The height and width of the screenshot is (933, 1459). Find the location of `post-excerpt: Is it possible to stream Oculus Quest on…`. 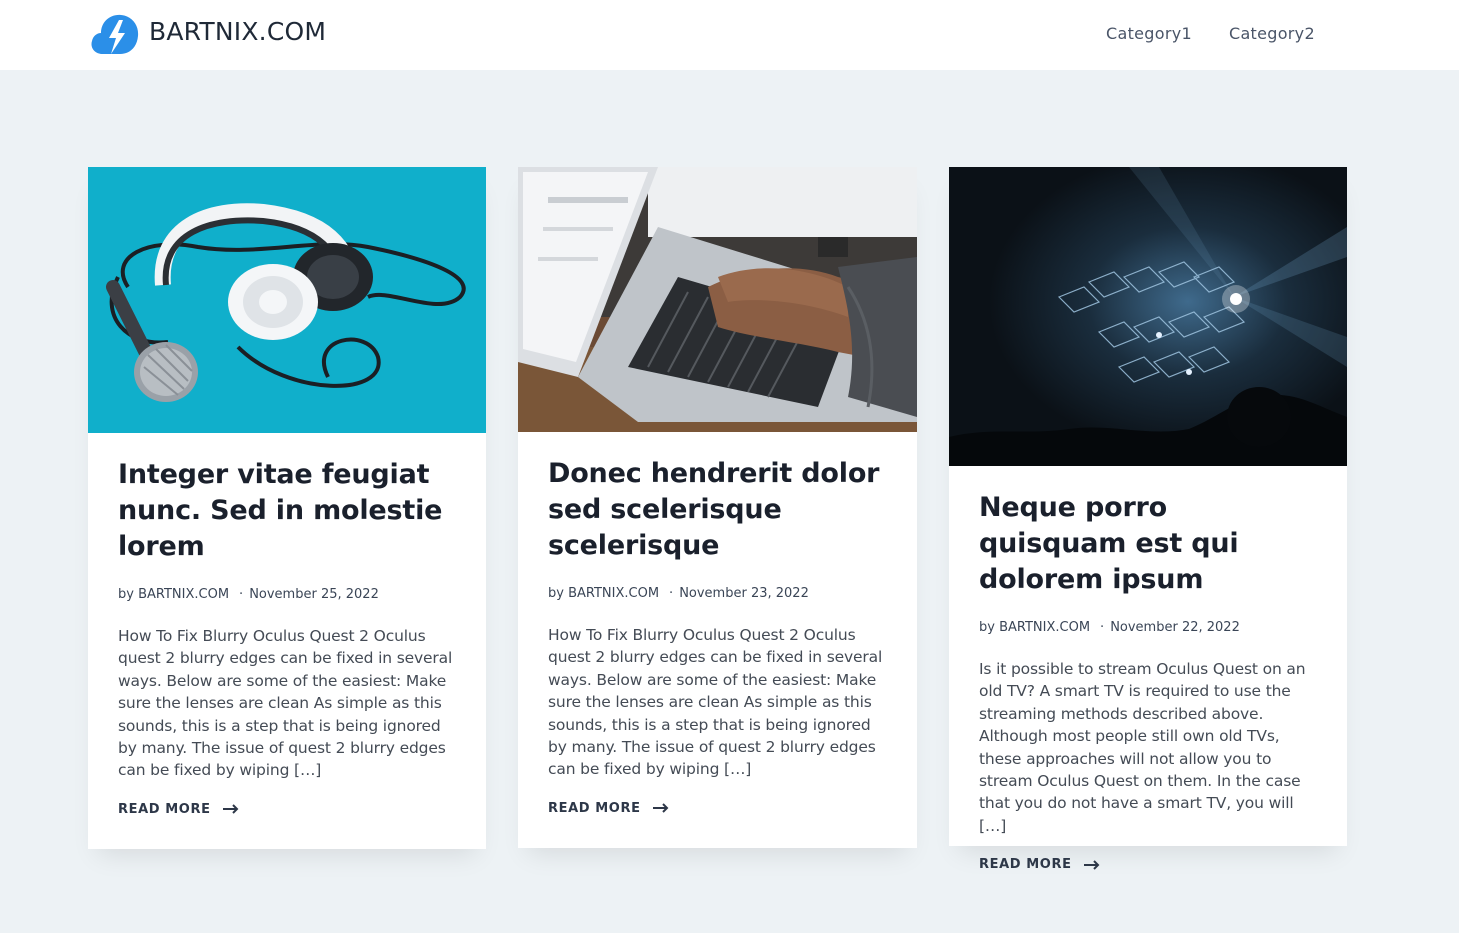

post-excerpt: Is it possible to stream Oculus Quest on… is located at coordinates (1142, 747).